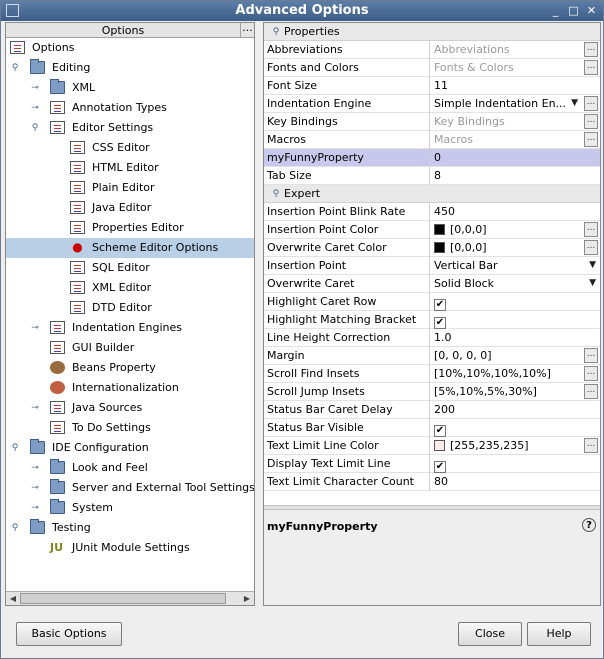  Describe the element at coordinates (555, 10) in the screenshot. I see `minimize-icon: _` at that location.